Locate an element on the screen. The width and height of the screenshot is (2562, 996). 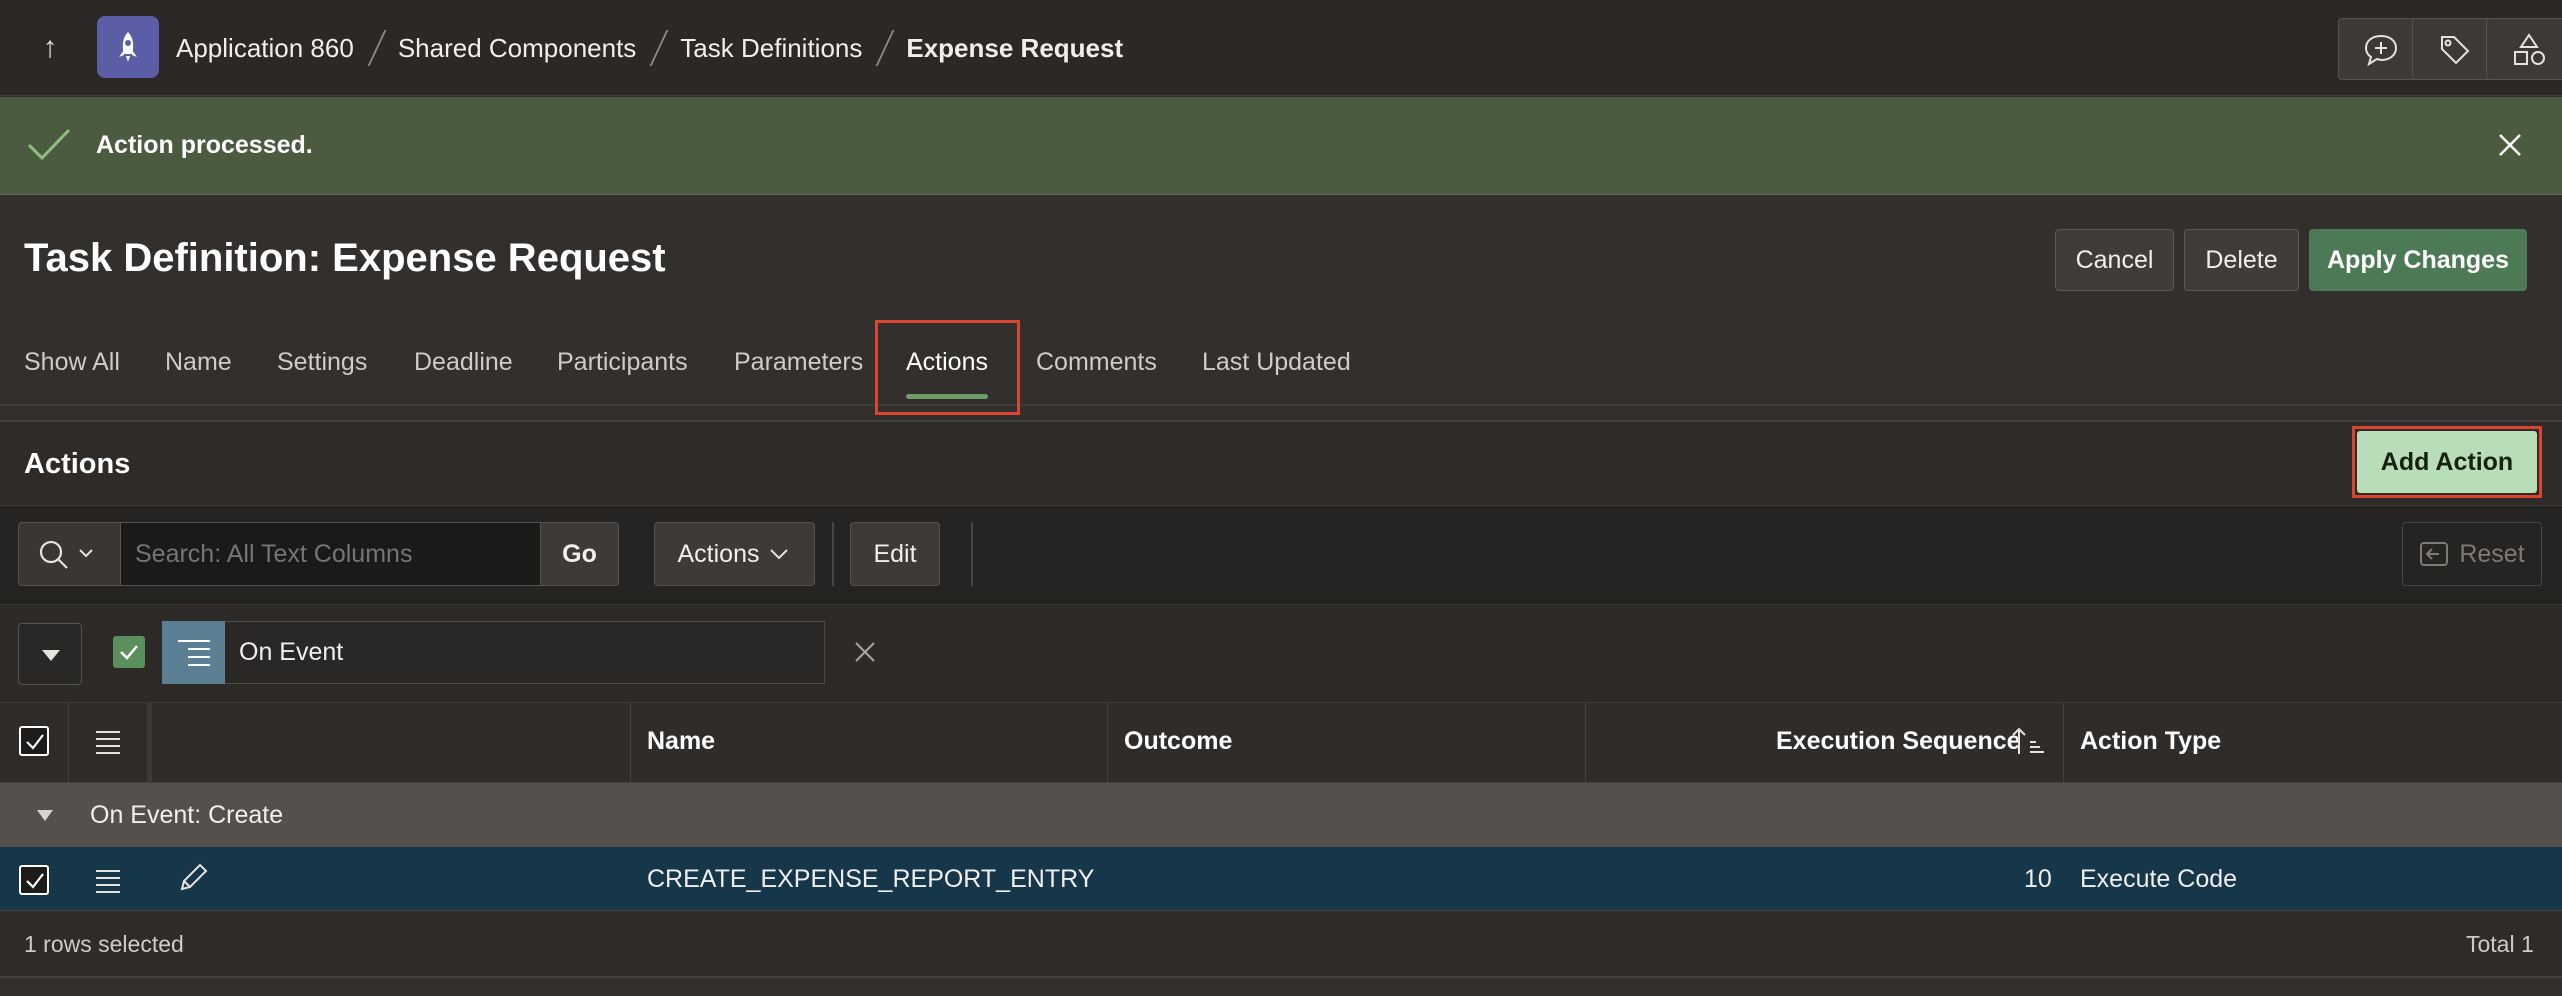
control-break-label: On Event: Create is located at coordinates (187, 815).